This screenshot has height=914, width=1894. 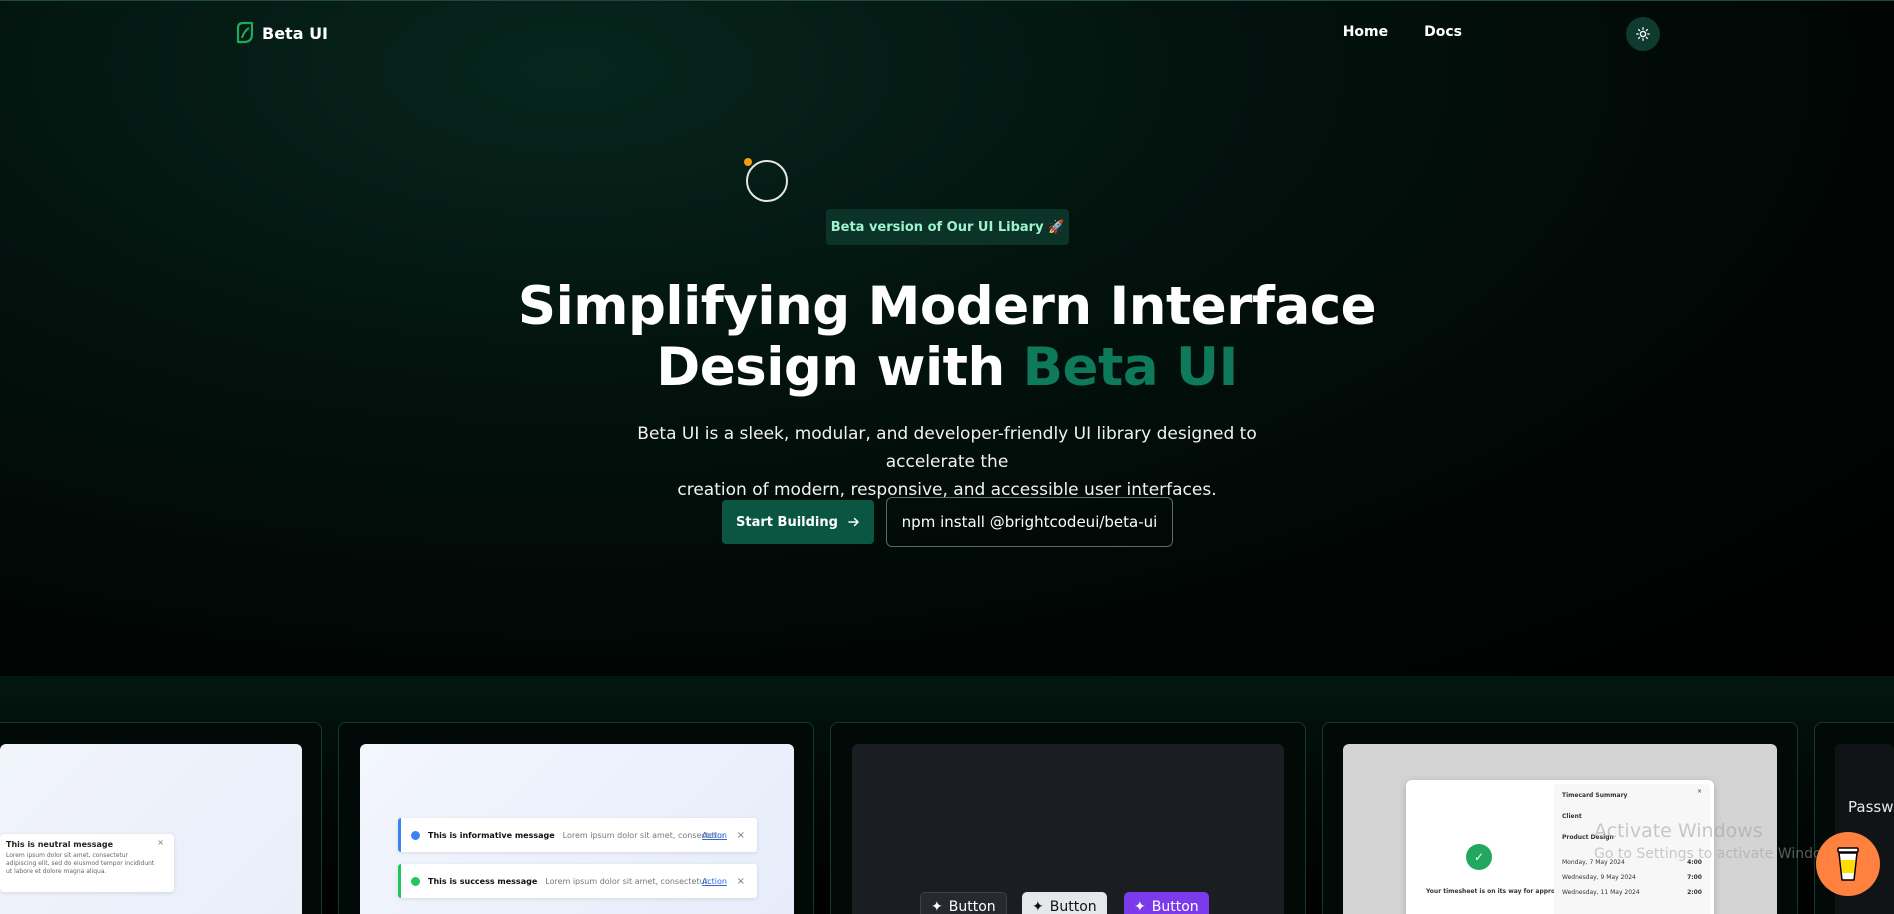 I want to click on brand-logo: Beta UI, so click(x=281, y=33).